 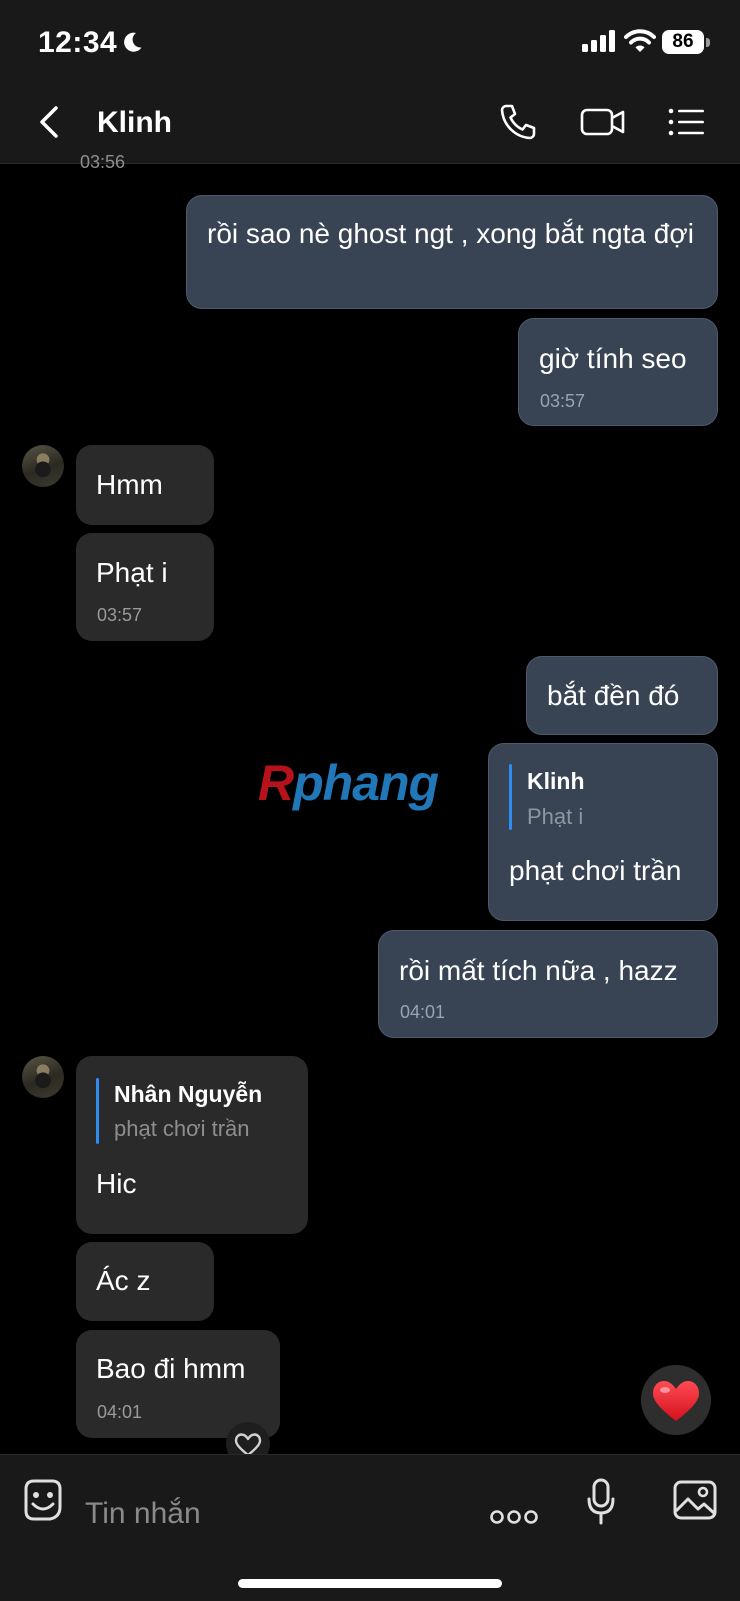 What do you see at coordinates (613, 358) in the screenshot?
I see `message-text: giờ tính seo` at bounding box center [613, 358].